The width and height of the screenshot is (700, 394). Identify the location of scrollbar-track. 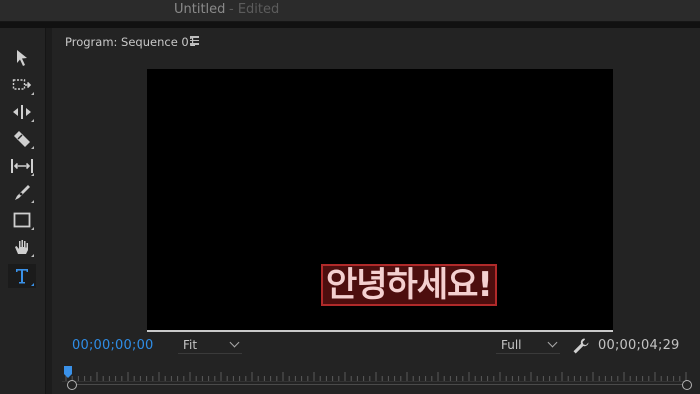
(380, 384).